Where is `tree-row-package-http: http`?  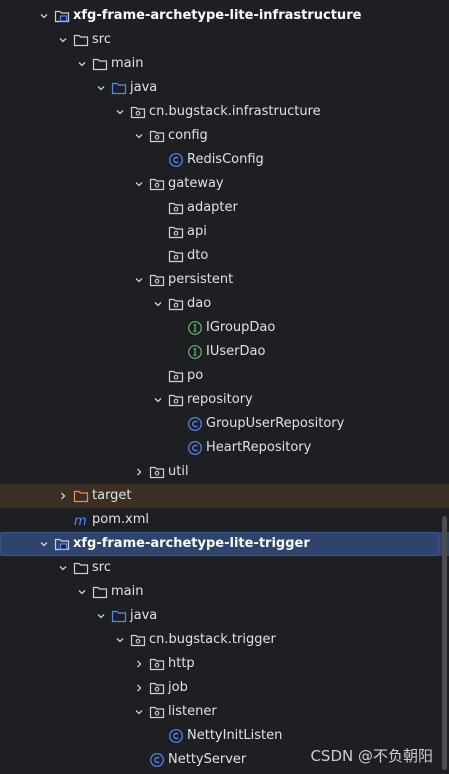
tree-row-package-http: http is located at coordinates (224, 664).